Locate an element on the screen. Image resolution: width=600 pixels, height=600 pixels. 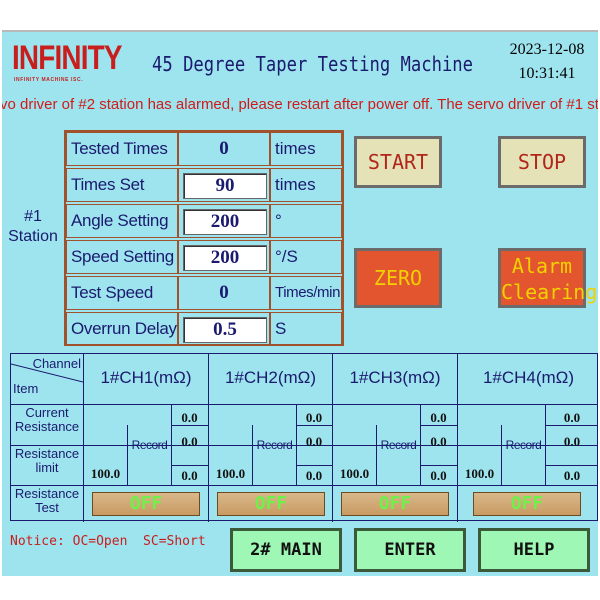
ch2-value-3: 0.0 is located at coordinates (314, 475).